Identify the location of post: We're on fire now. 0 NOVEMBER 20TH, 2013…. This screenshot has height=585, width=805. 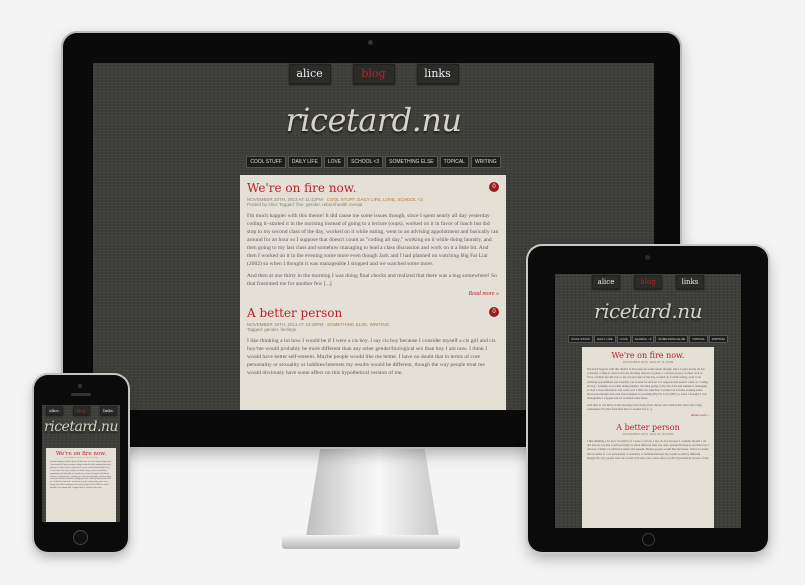
(373, 239).